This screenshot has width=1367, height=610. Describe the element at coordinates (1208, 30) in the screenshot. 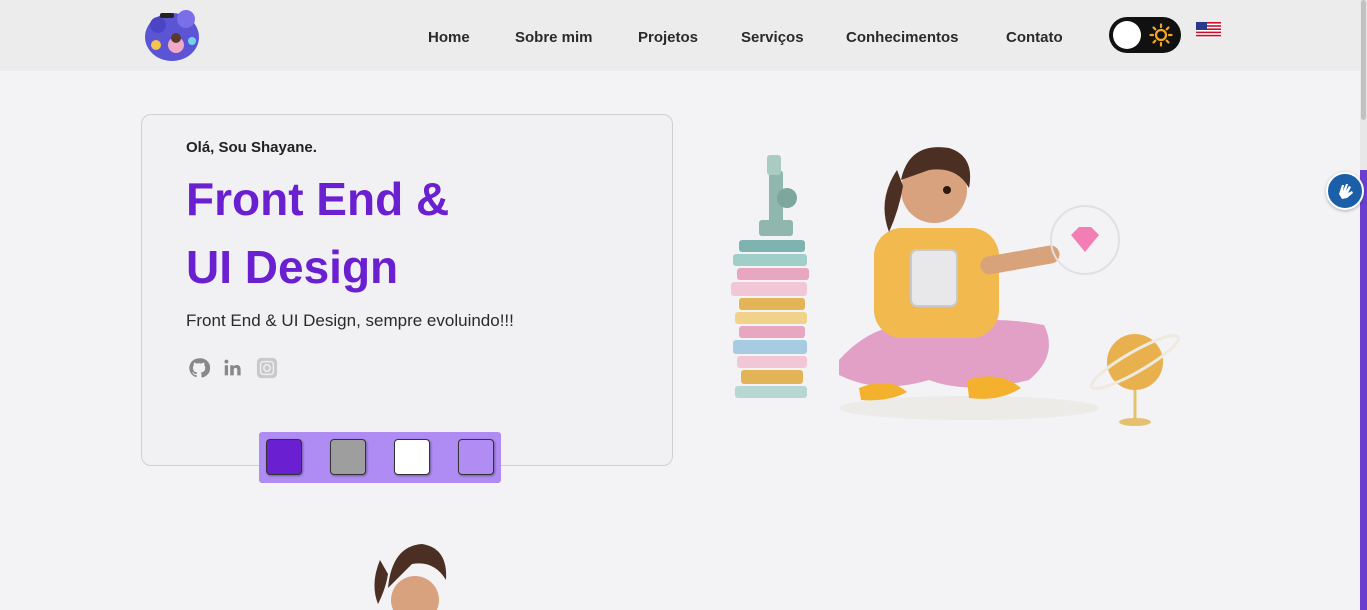

I see `us-flag-icon` at that location.